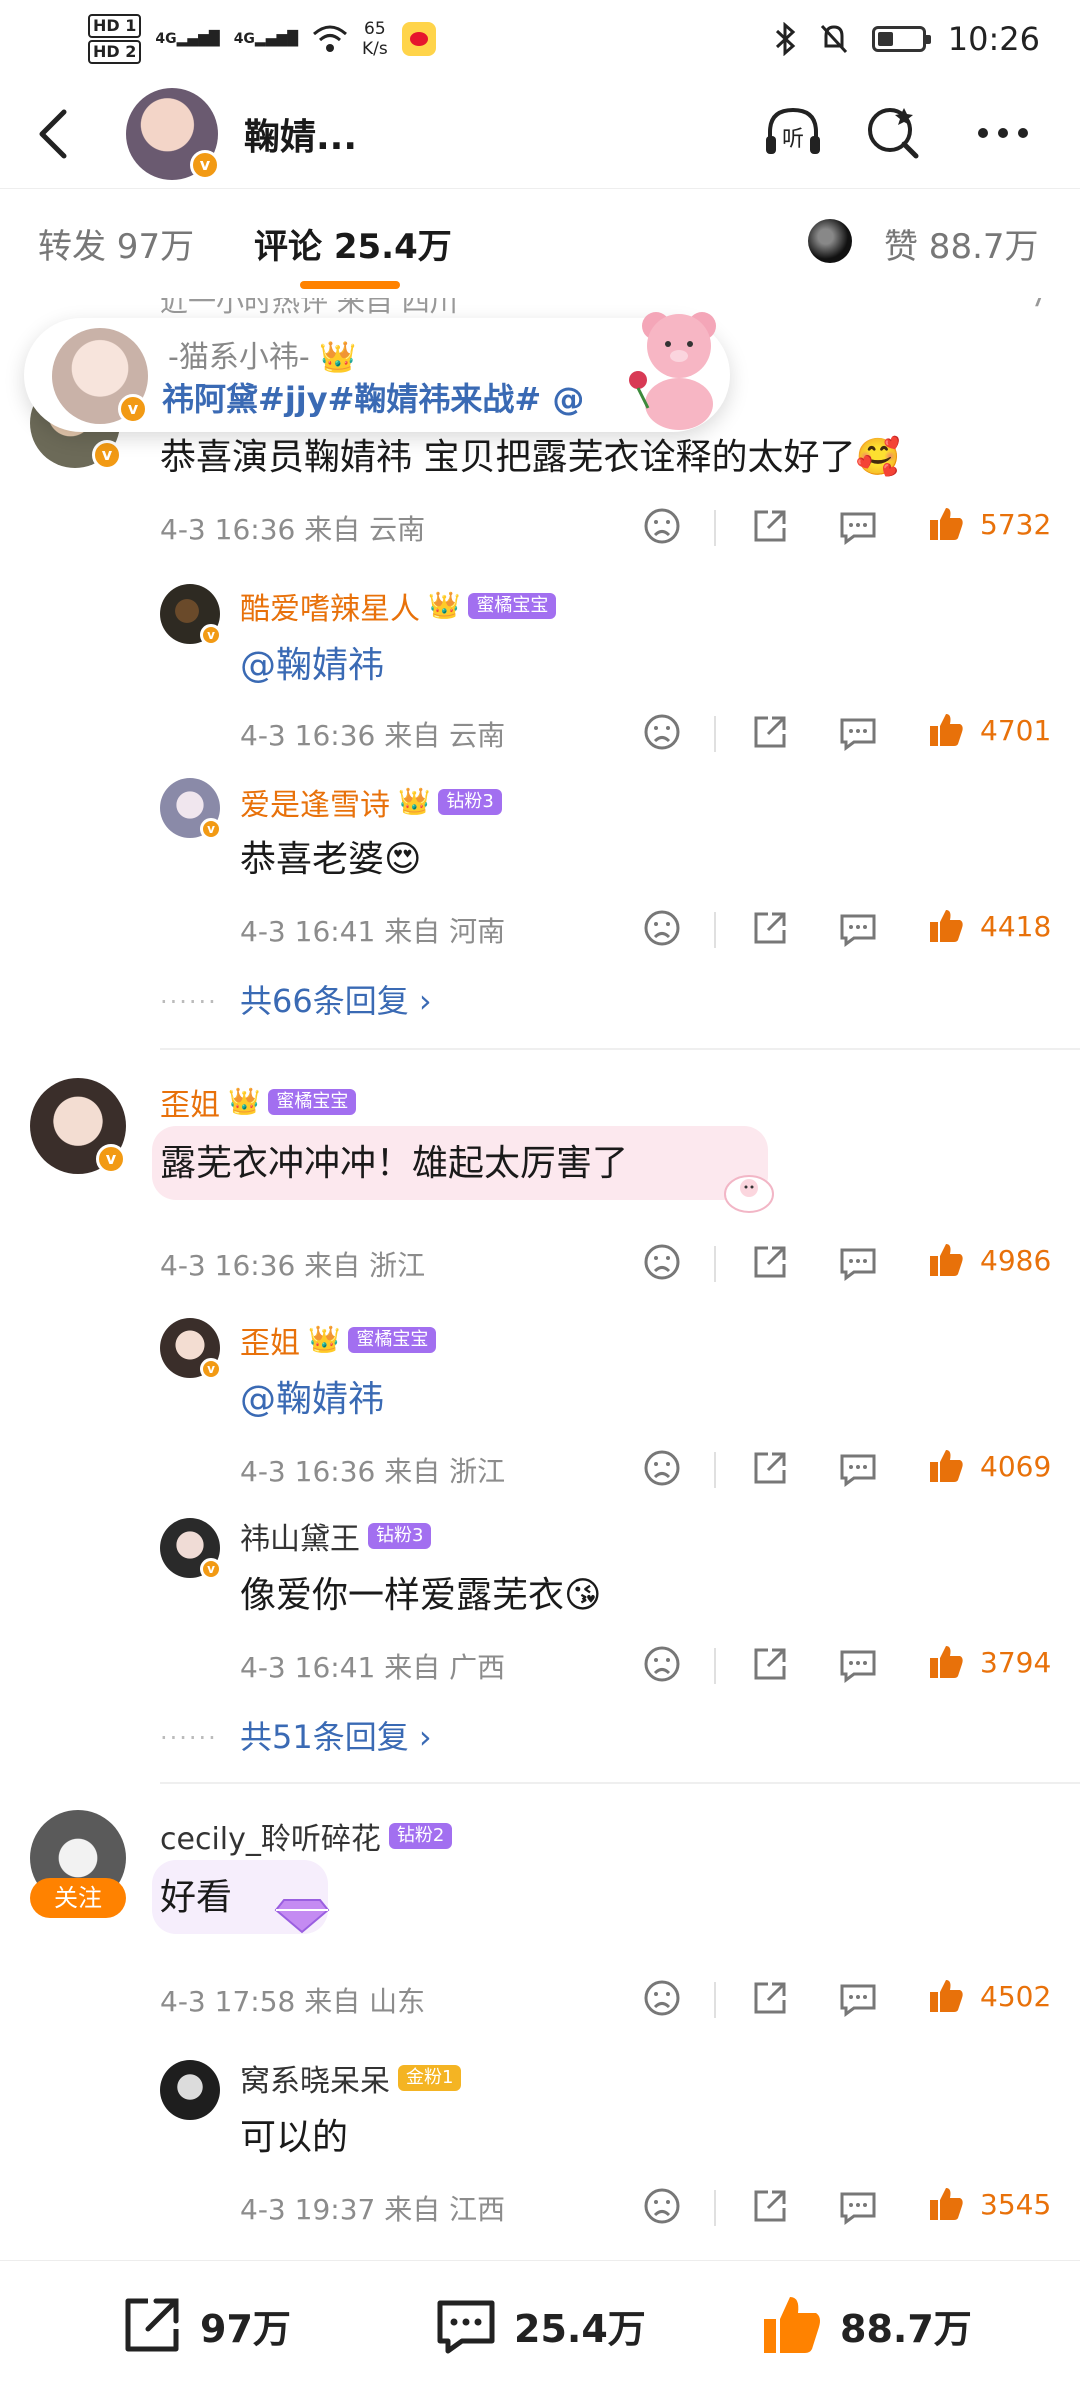  What do you see at coordinates (78, 1898) in the screenshot?
I see `follow-button: 关注` at bounding box center [78, 1898].